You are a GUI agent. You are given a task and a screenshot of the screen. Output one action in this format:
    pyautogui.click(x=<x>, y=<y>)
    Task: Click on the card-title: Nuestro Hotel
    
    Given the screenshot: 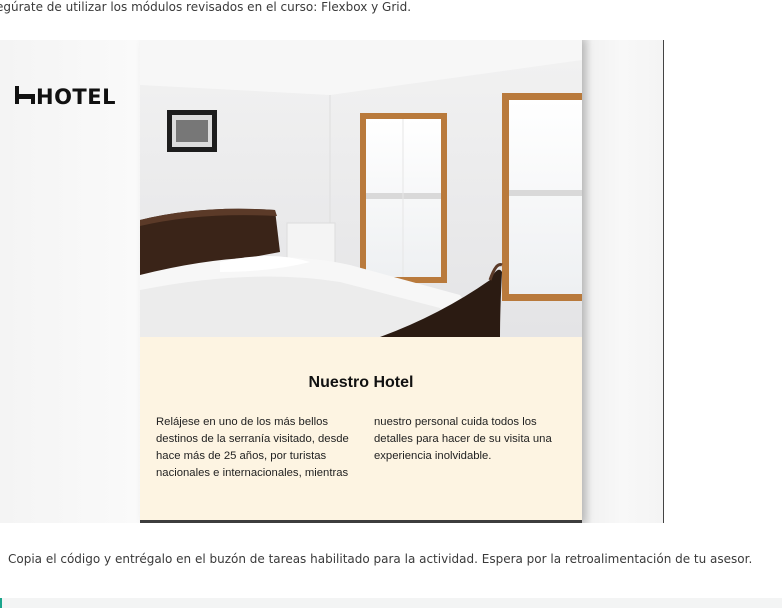 What is the action you would take?
    pyautogui.click(x=361, y=382)
    